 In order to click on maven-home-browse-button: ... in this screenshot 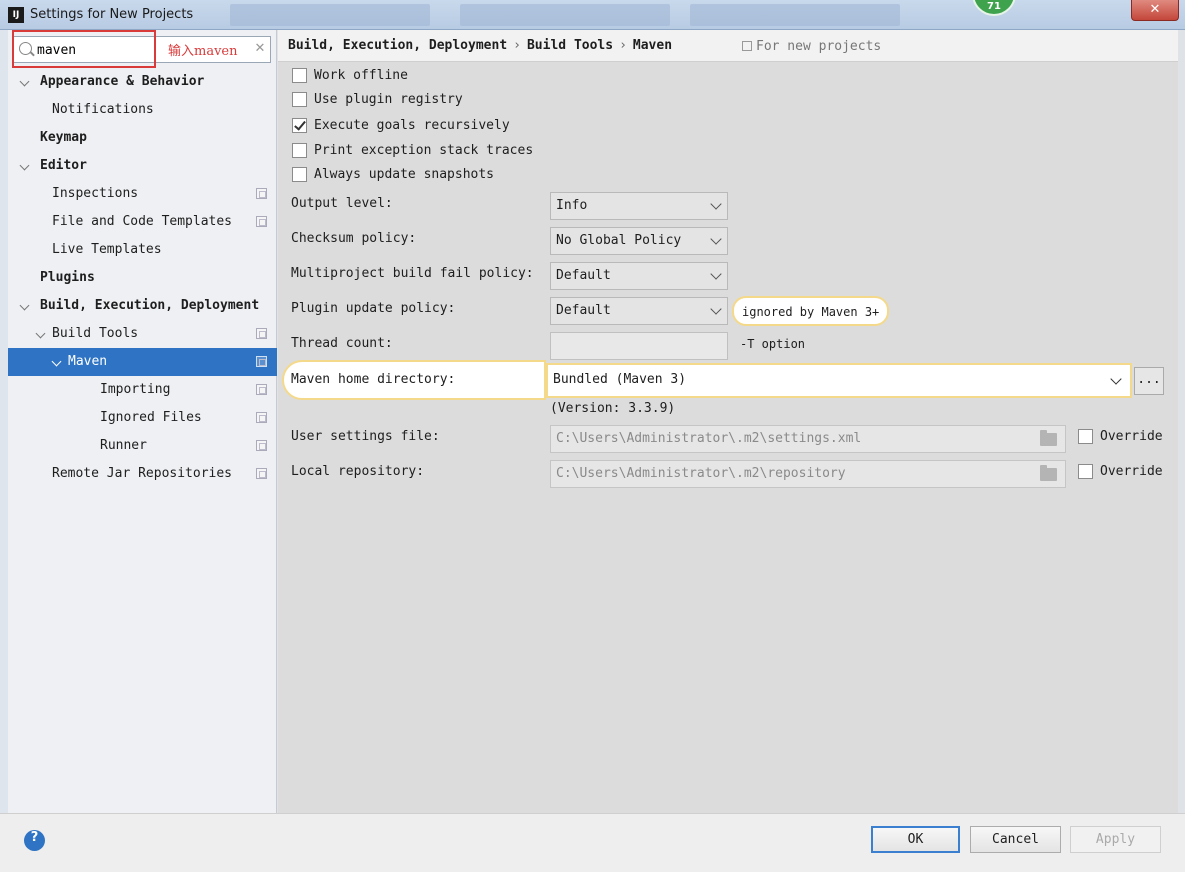, I will do `click(1149, 381)`.